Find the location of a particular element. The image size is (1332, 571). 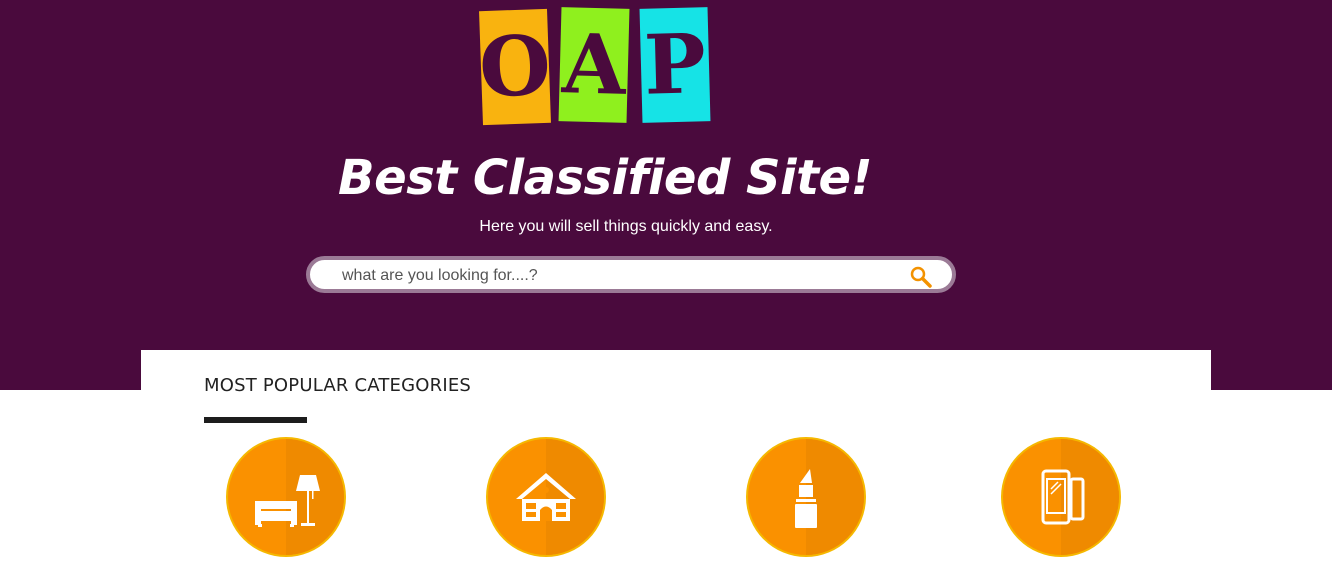

category-beauty is located at coordinates (806, 497).